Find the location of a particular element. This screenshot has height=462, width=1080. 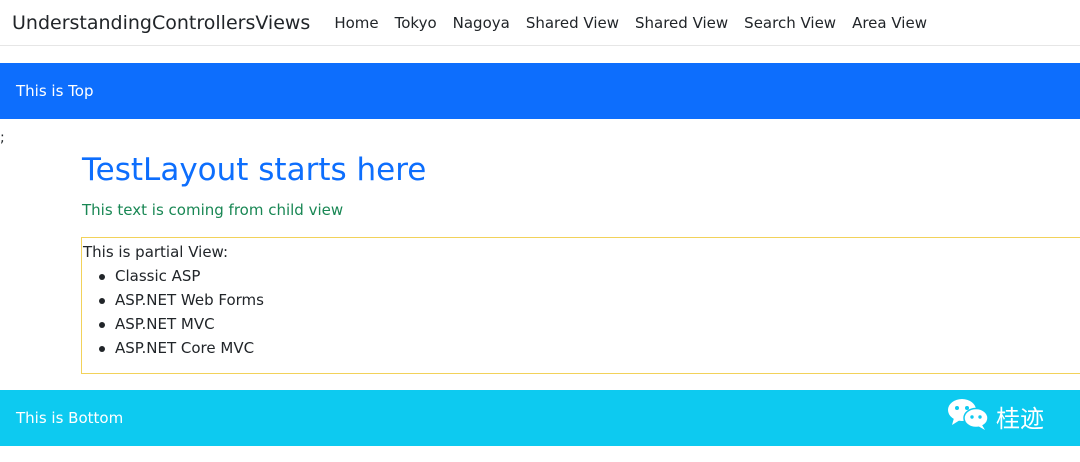

wechat-icon is located at coordinates (968, 416).